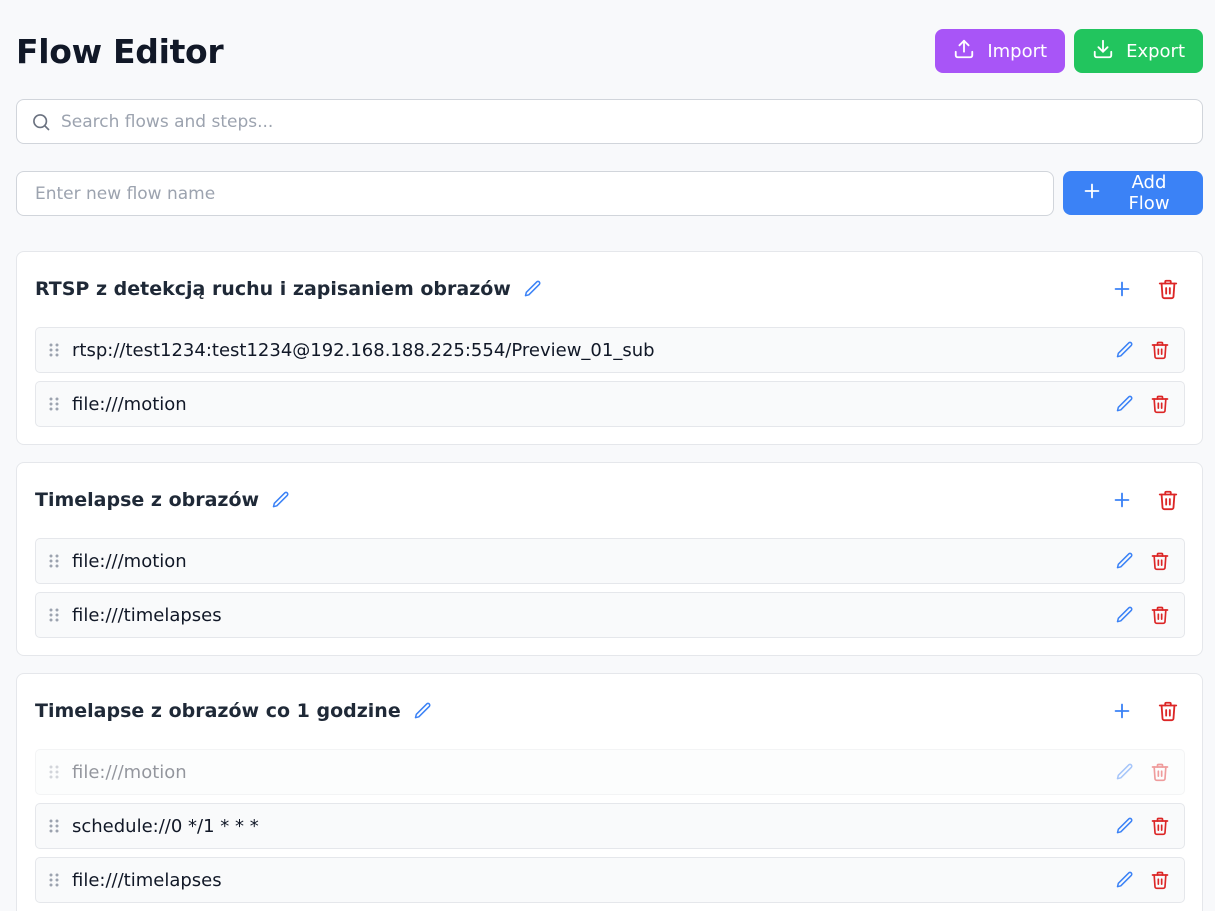 This screenshot has width=1215, height=911. Describe the element at coordinates (609, 711) in the screenshot. I see `flow-header: Timelapse z obrazów co 1 godzine` at that location.